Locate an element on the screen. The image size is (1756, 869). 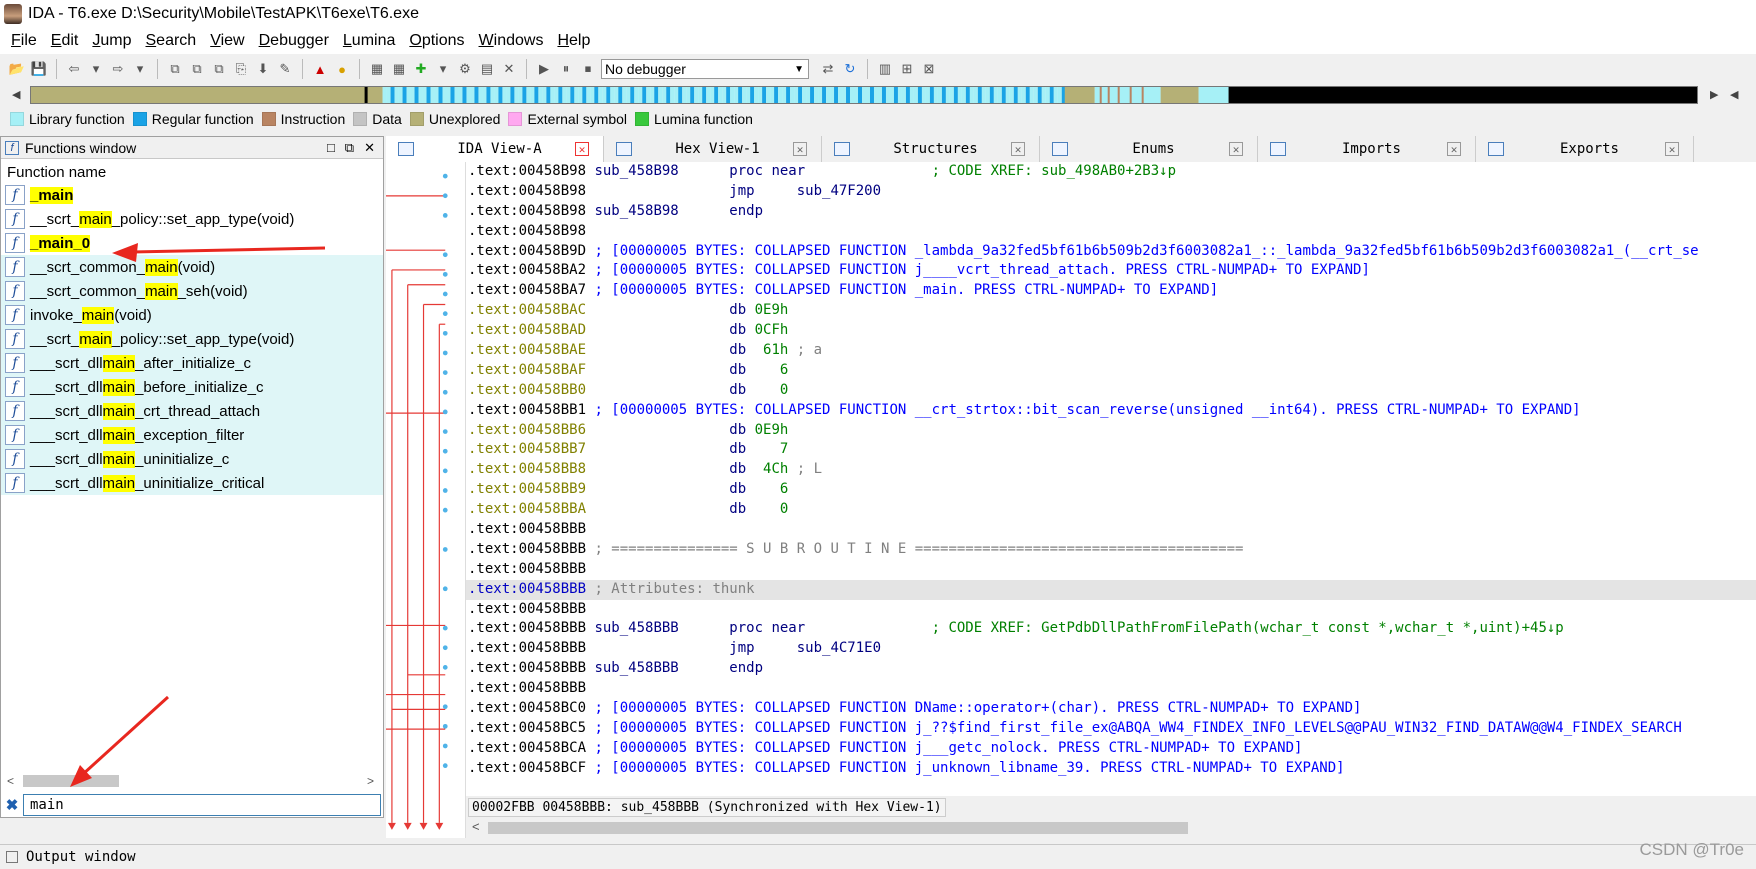
float-icon: ⧉ is located at coordinates (349, 148).